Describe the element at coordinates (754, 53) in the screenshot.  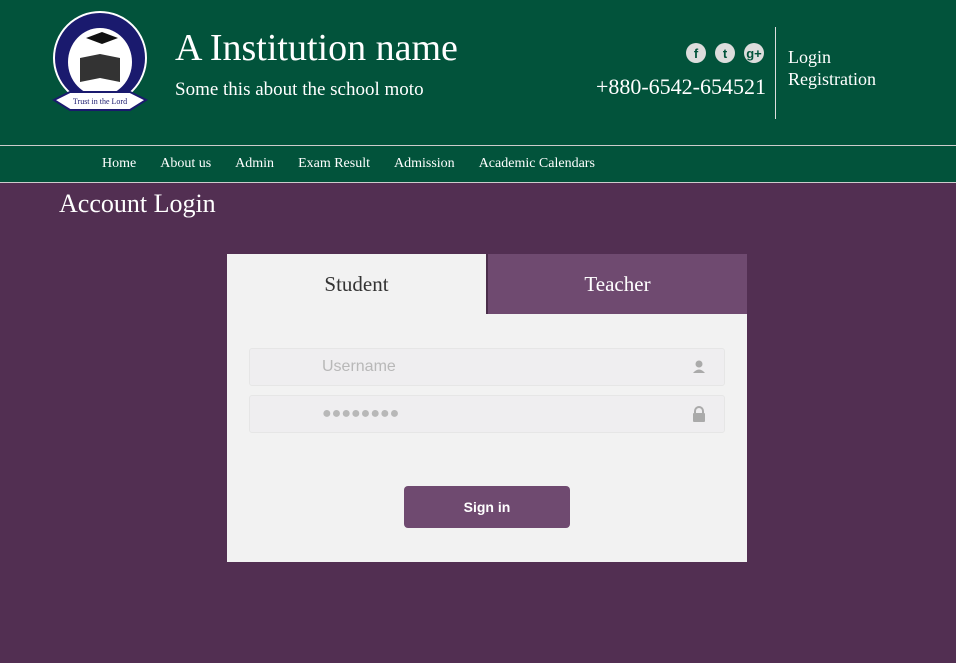
I see `google-plus-icon: g+` at that location.